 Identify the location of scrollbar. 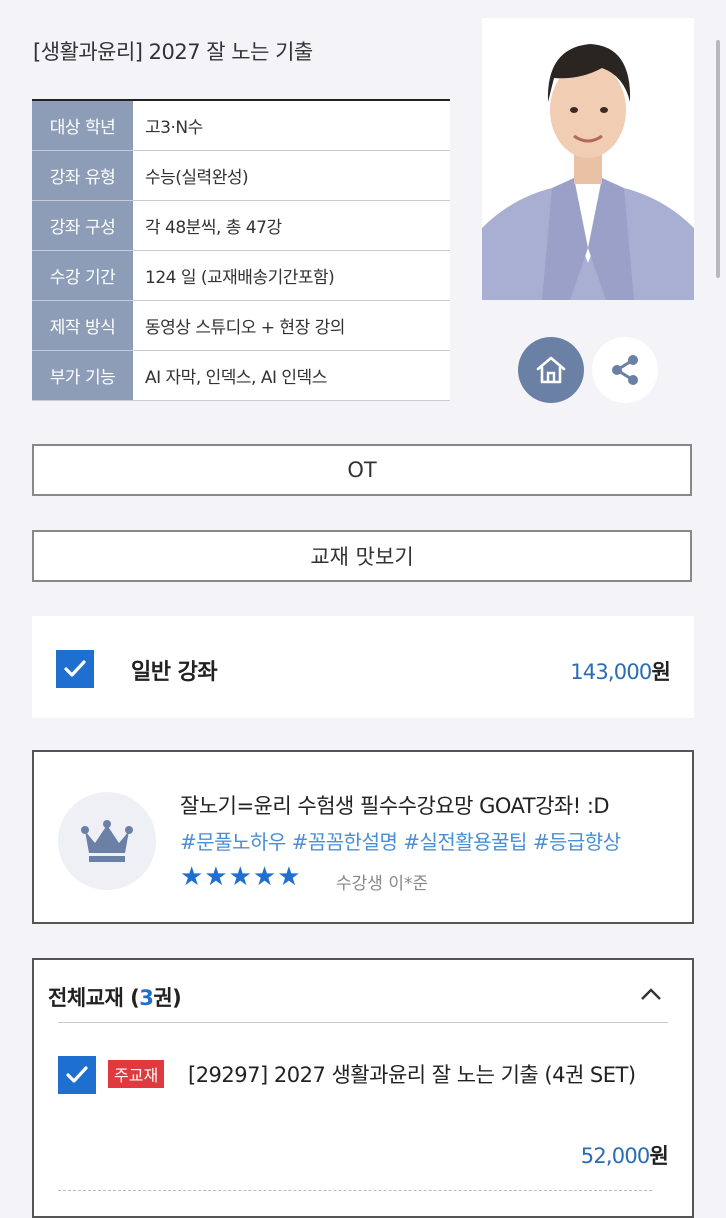
(718, 159).